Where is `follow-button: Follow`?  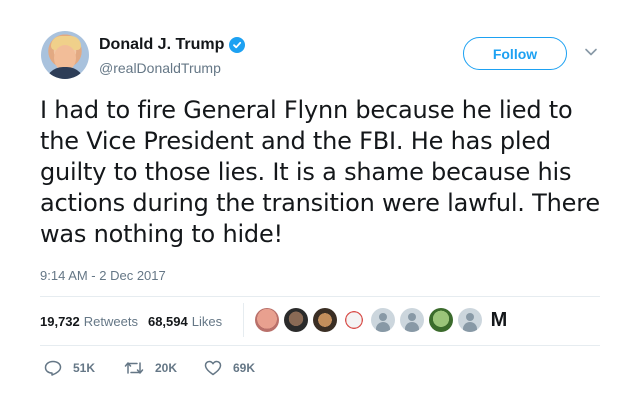 follow-button: Follow is located at coordinates (515, 53).